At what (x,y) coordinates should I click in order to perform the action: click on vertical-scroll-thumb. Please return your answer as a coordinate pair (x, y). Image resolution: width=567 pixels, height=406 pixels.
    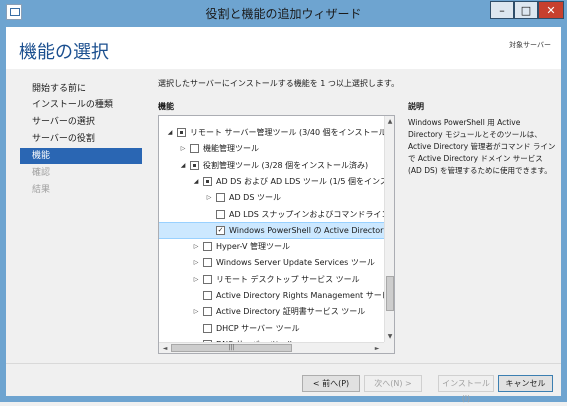
    Looking at the image, I should click on (390, 293).